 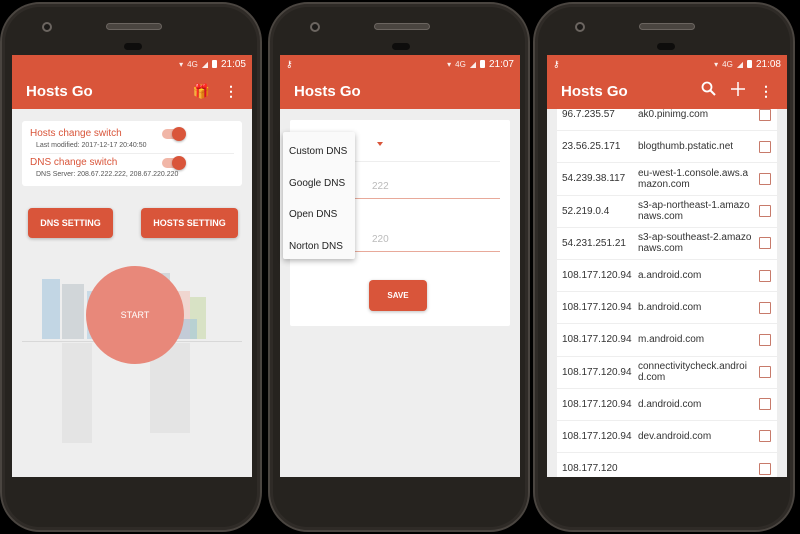 I want to click on status-bar: ⚷ ▾ 4G ◢ 21:07, so click(x=400, y=64).